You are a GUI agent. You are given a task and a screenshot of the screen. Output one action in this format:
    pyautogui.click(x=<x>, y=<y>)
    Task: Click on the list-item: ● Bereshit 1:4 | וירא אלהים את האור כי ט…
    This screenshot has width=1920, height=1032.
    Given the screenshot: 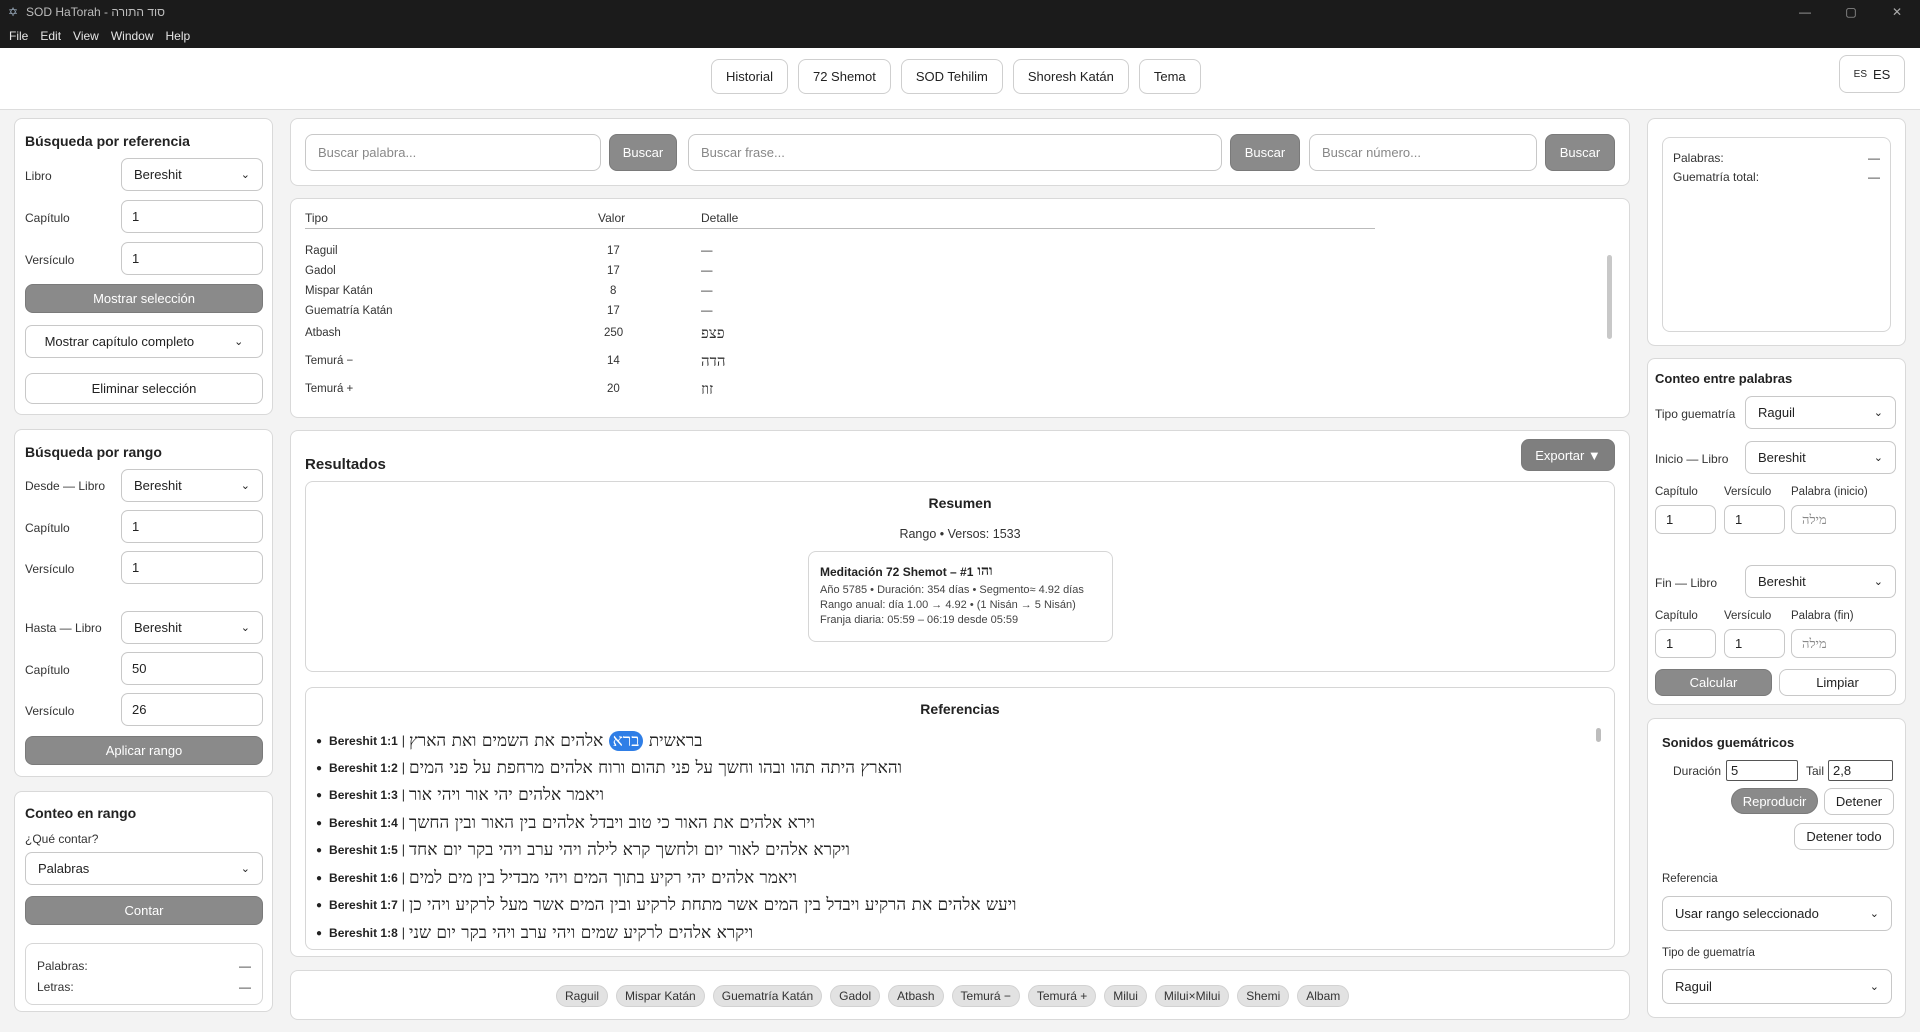 What is the action you would take?
    pyautogui.click(x=565, y=823)
    